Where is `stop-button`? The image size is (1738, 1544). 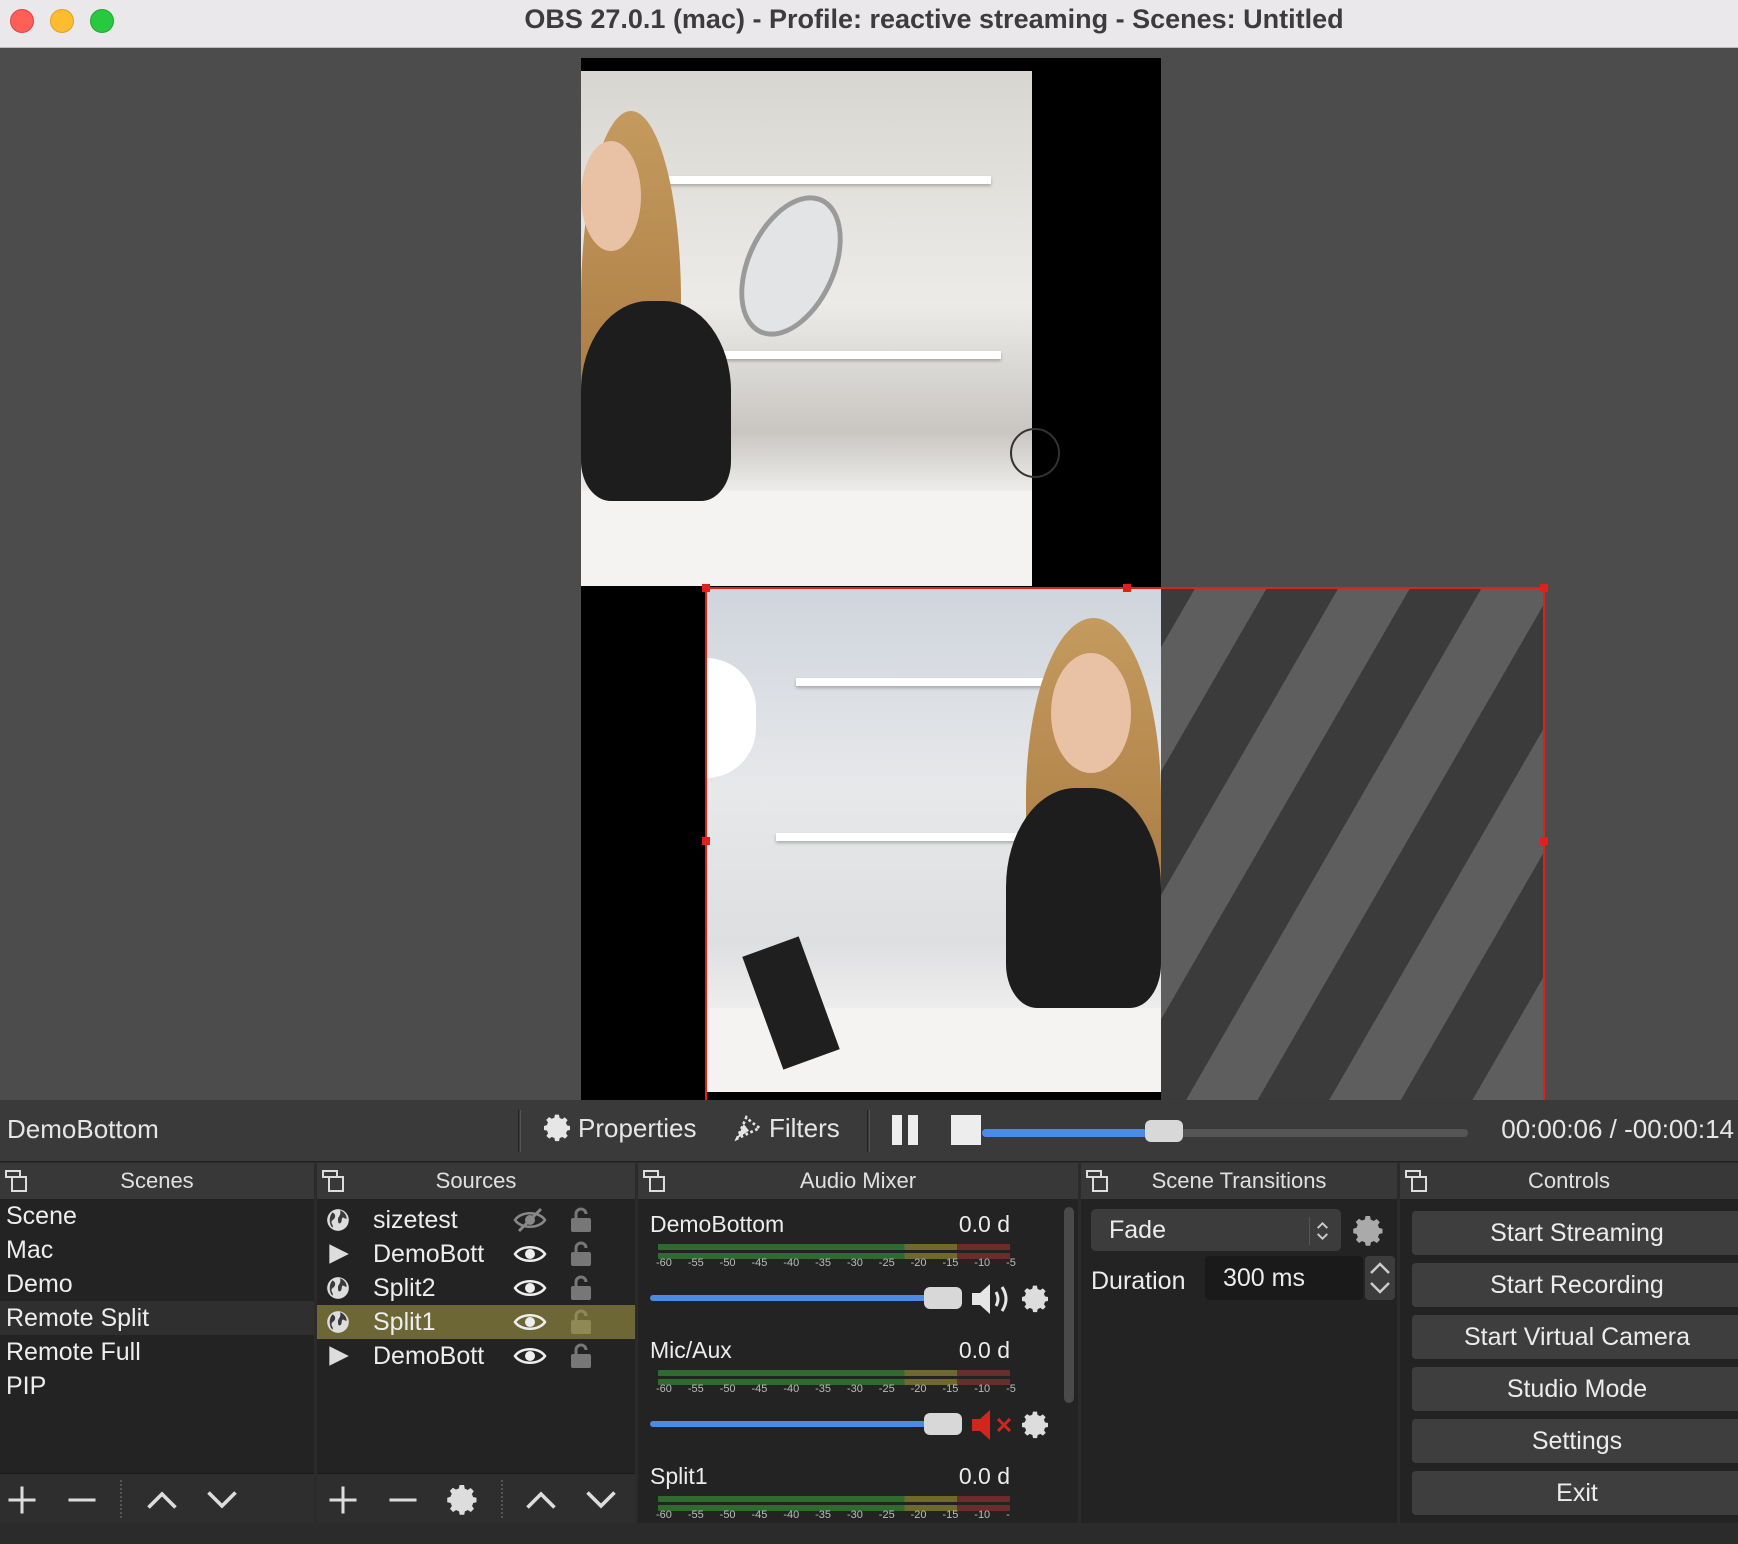 stop-button is located at coordinates (966, 1130).